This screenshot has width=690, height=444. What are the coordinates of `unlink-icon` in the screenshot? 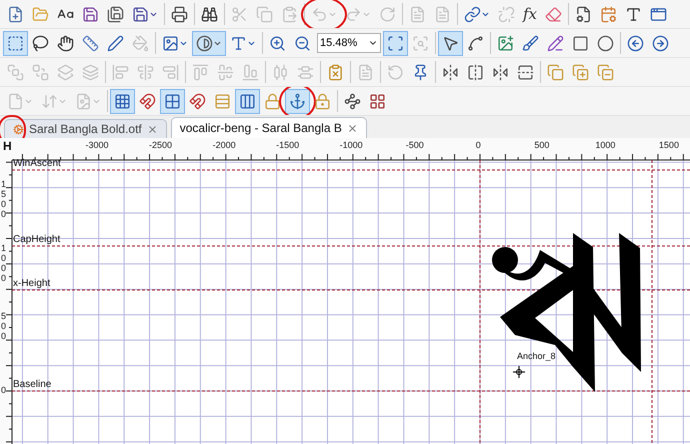 It's located at (506, 14).